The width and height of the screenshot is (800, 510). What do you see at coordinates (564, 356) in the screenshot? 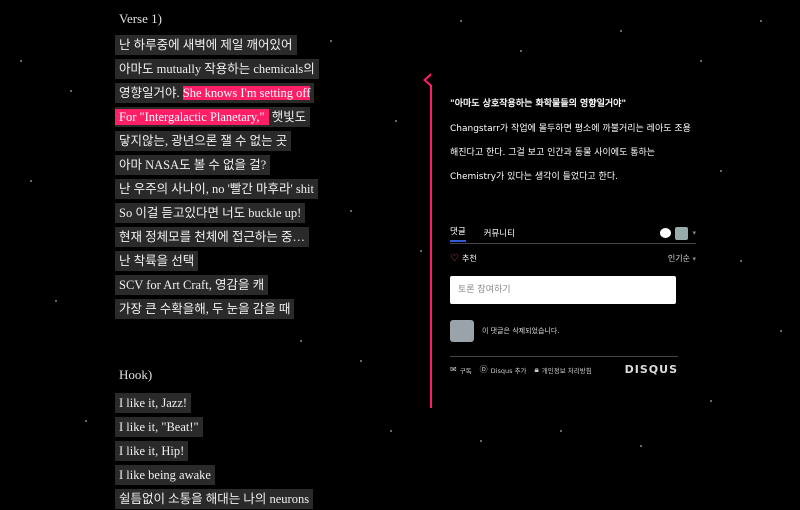
I see `footer-divider` at bounding box center [564, 356].